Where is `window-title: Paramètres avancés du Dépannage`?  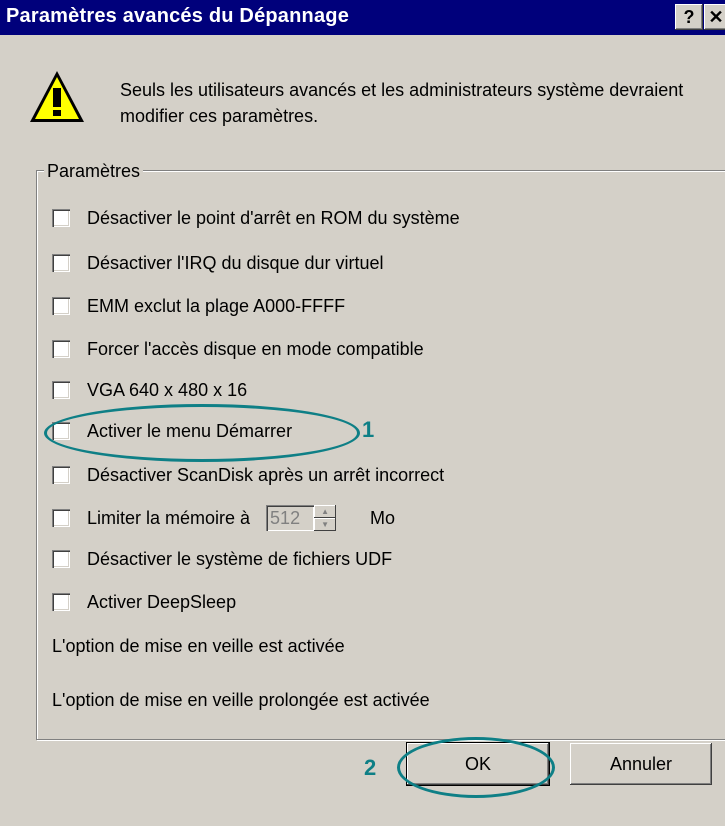
window-title: Paramètres avancés du Dépannage is located at coordinates (178, 16).